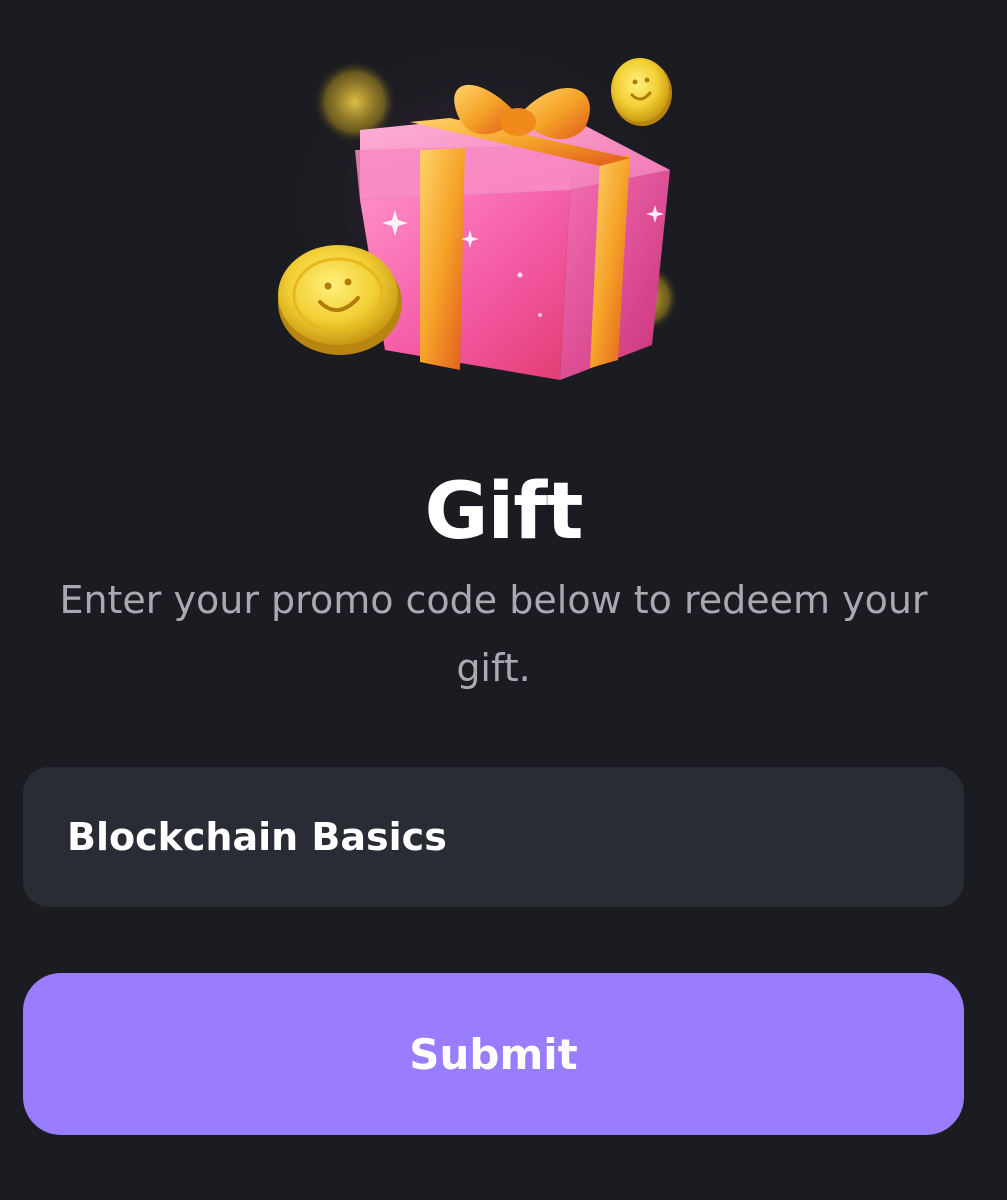 Image resolution: width=1007 pixels, height=1200 pixels. Describe the element at coordinates (493, 1054) in the screenshot. I see `submit-button: Submit` at that location.